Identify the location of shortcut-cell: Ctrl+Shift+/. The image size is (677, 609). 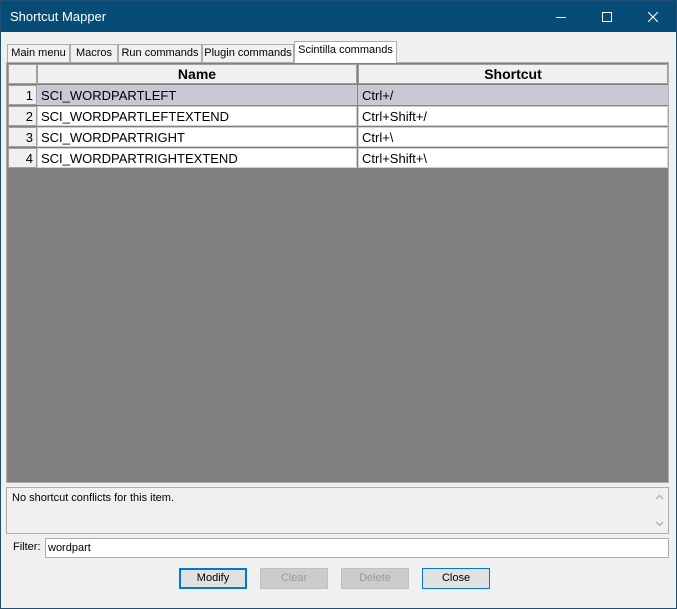
(513, 116).